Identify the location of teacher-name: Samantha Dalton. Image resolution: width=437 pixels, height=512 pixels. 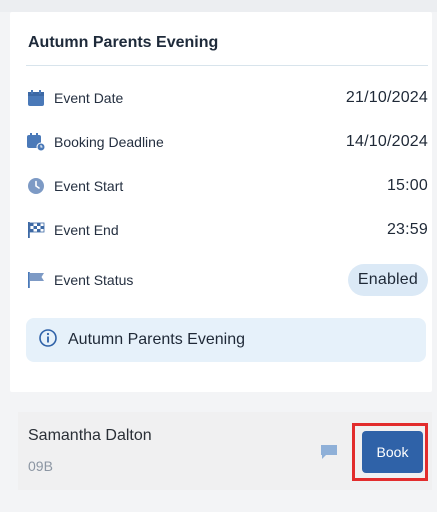
(90, 435).